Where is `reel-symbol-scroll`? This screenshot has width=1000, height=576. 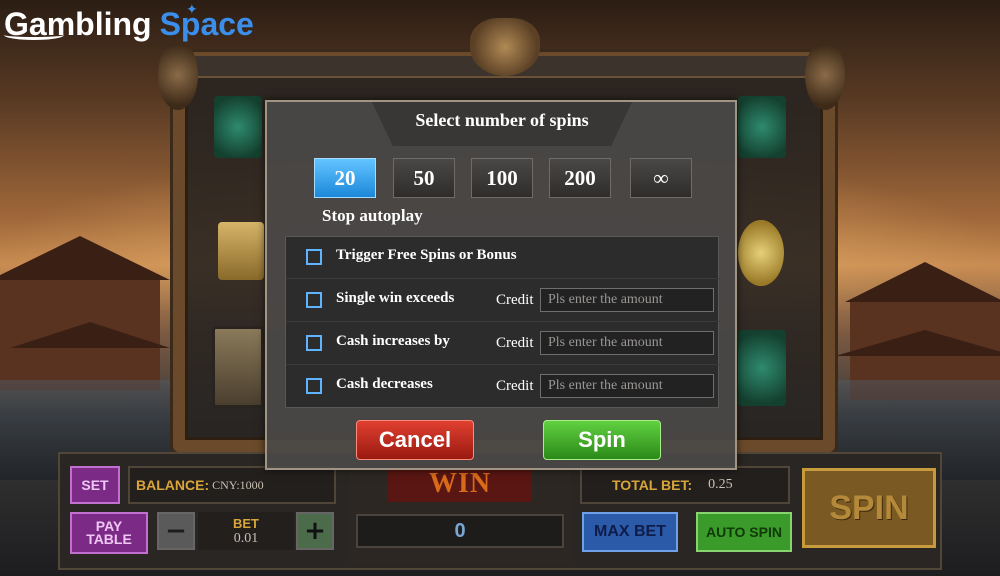 reel-symbol-scroll is located at coordinates (241, 251).